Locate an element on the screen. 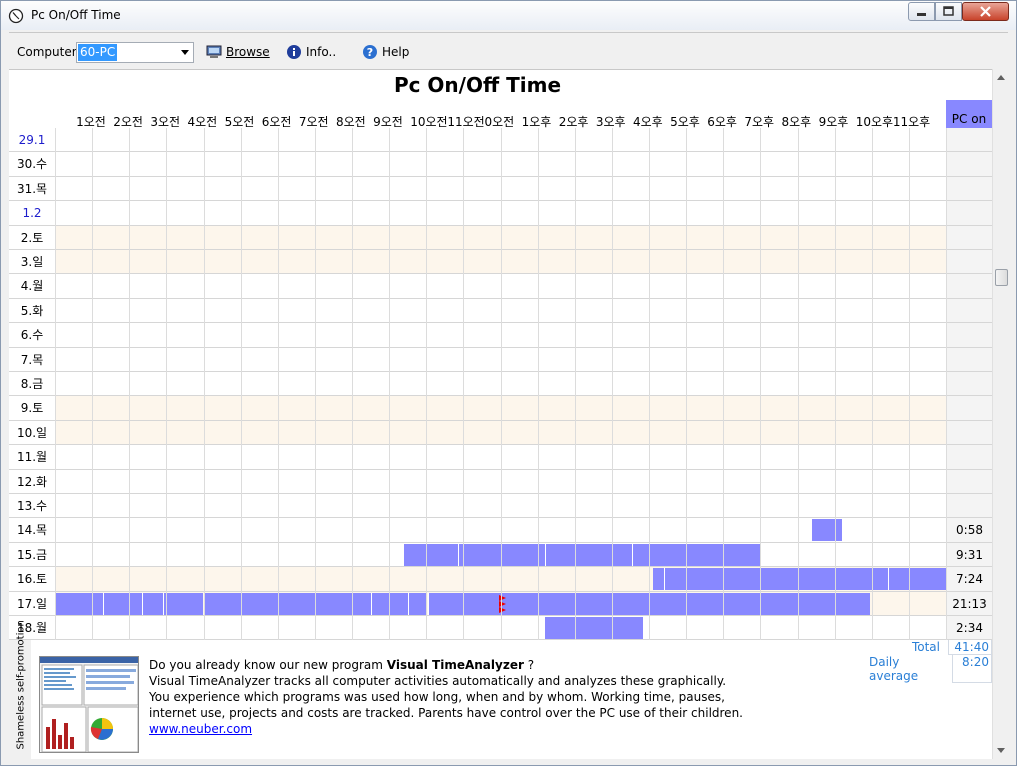 Image resolution: width=1017 pixels, height=766 pixels. minimize-icon is located at coordinates (921, 14).